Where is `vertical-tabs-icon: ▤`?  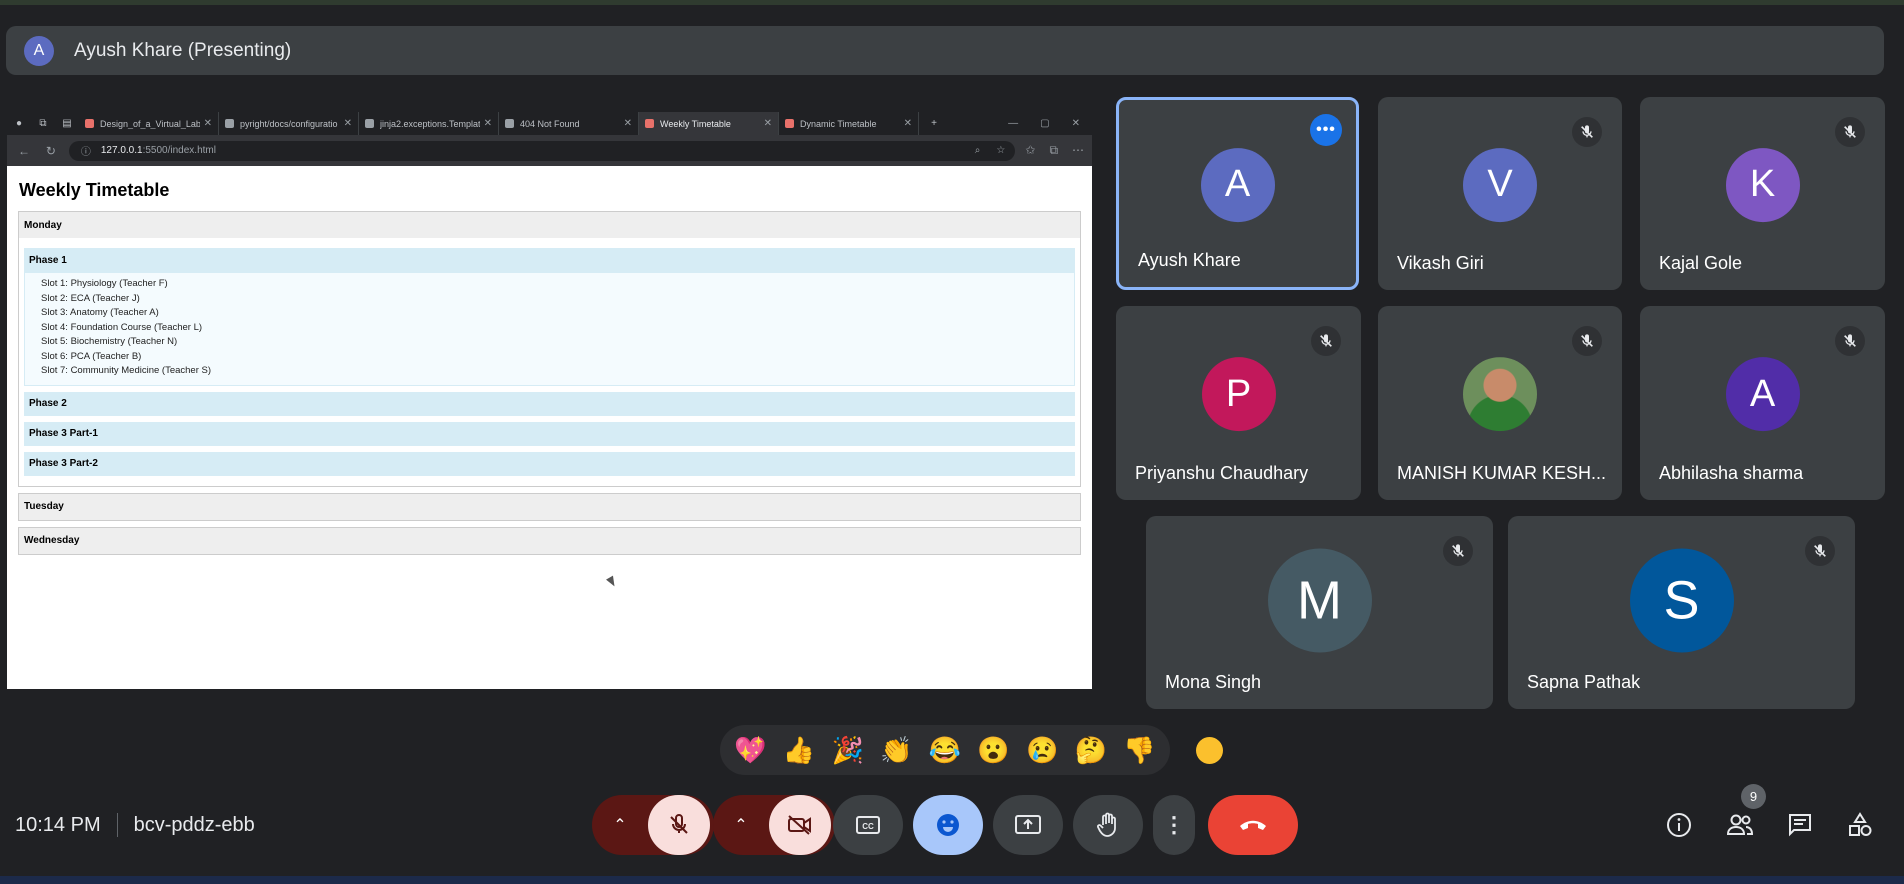
vertical-tabs-icon: ▤ is located at coordinates (67, 124).